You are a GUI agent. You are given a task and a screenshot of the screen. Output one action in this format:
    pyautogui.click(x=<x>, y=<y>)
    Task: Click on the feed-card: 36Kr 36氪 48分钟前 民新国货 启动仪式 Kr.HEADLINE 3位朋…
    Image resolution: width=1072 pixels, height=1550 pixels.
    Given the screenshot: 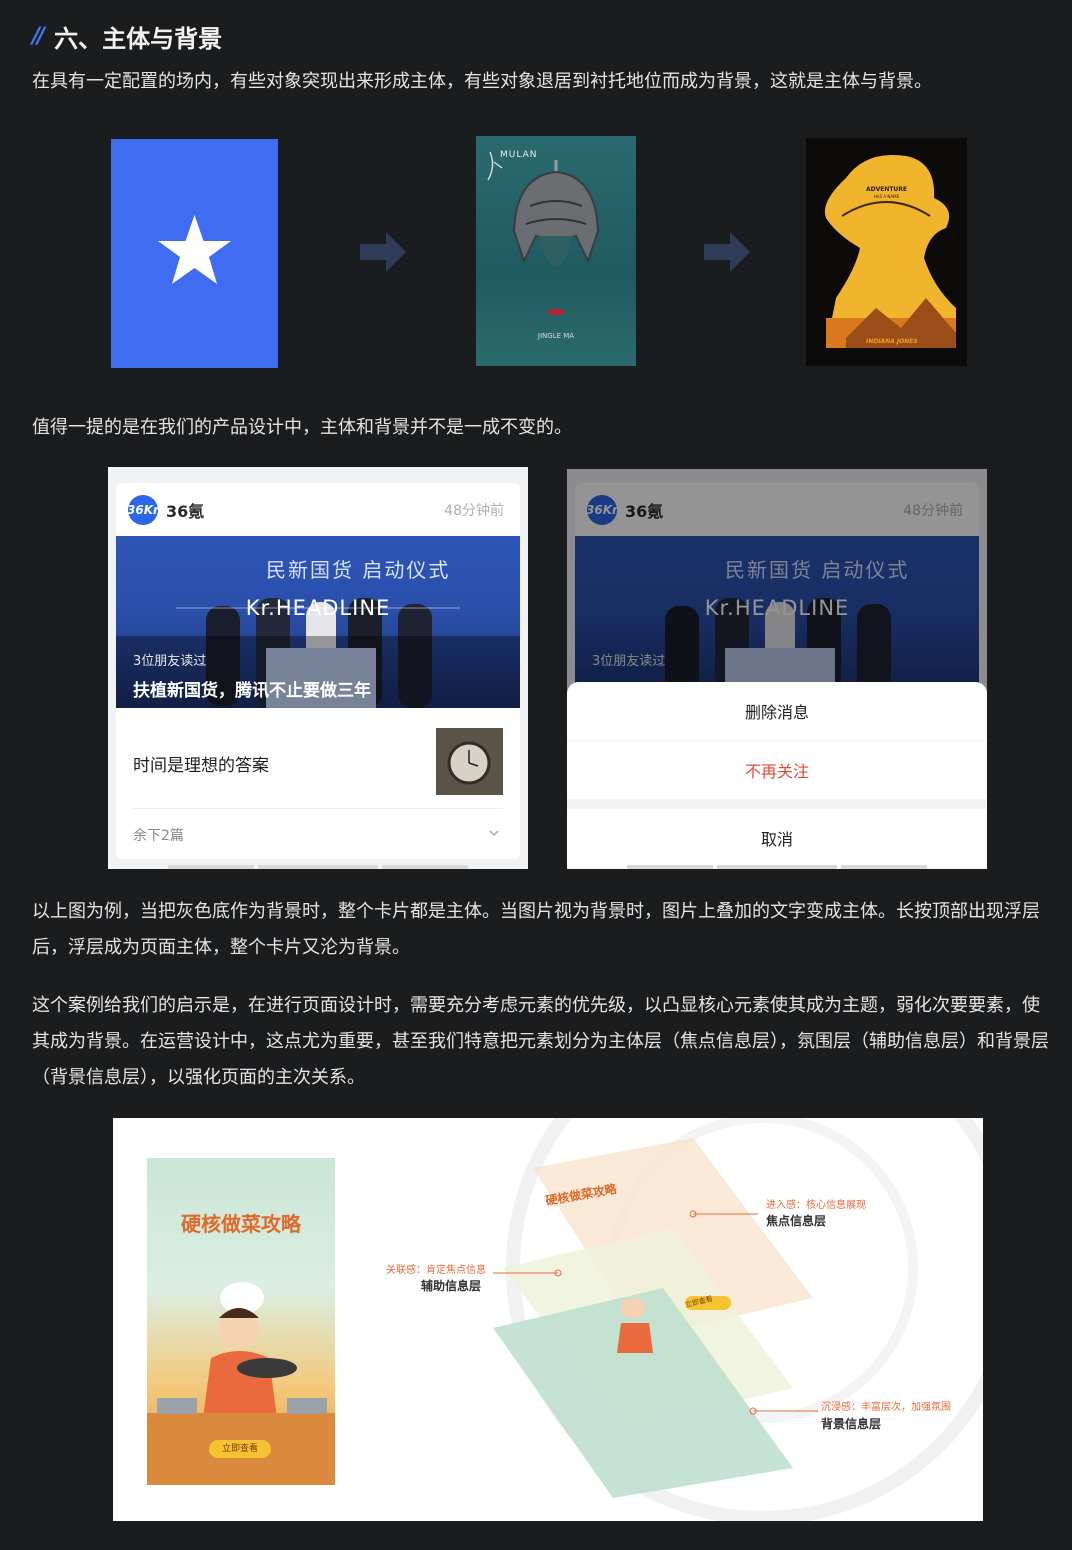 What is the action you would take?
    pyautogui.click(x=318, y=671)
    